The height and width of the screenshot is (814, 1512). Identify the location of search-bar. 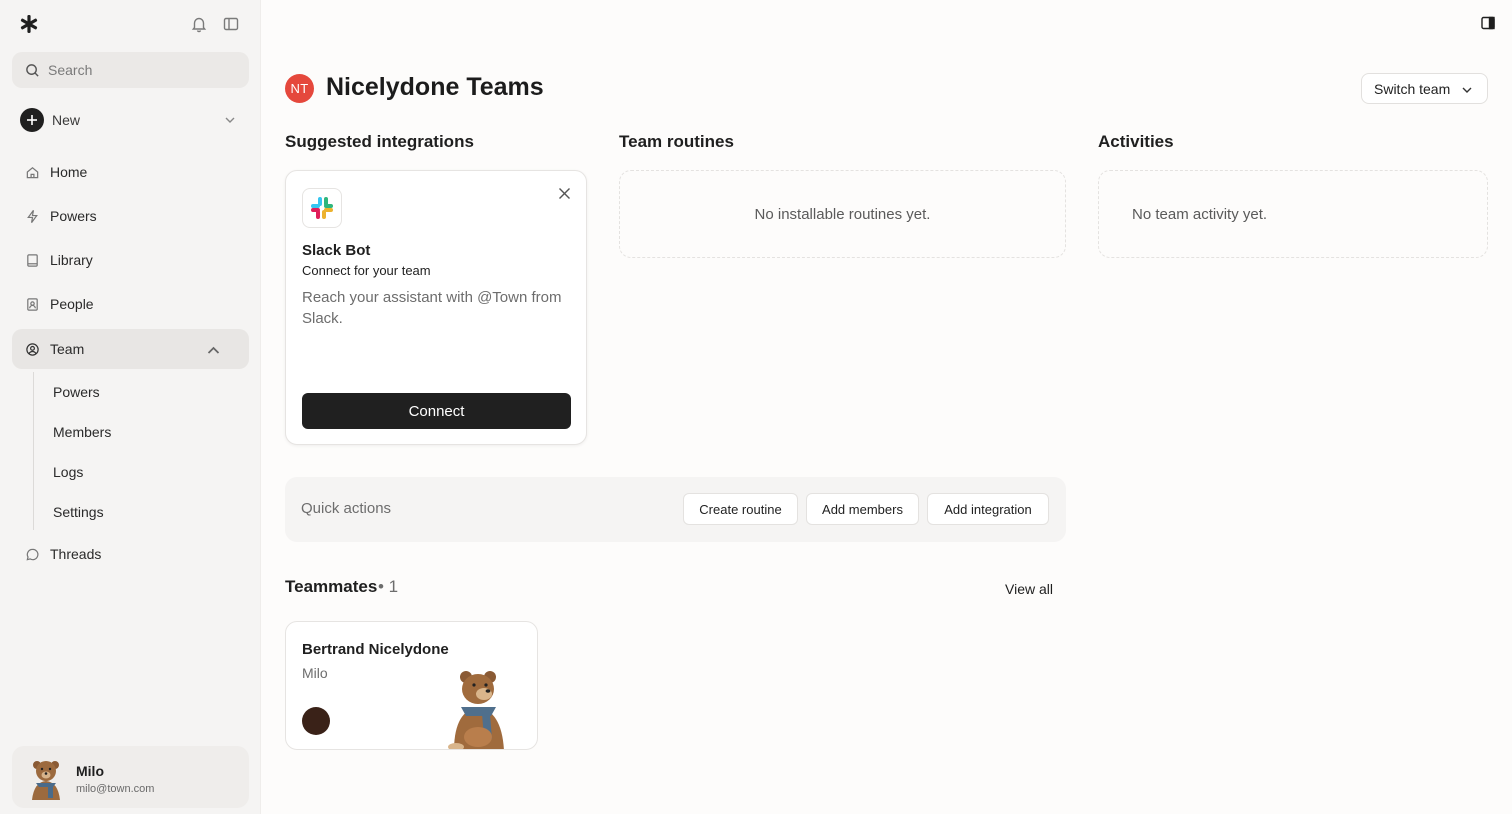
(130, 70).